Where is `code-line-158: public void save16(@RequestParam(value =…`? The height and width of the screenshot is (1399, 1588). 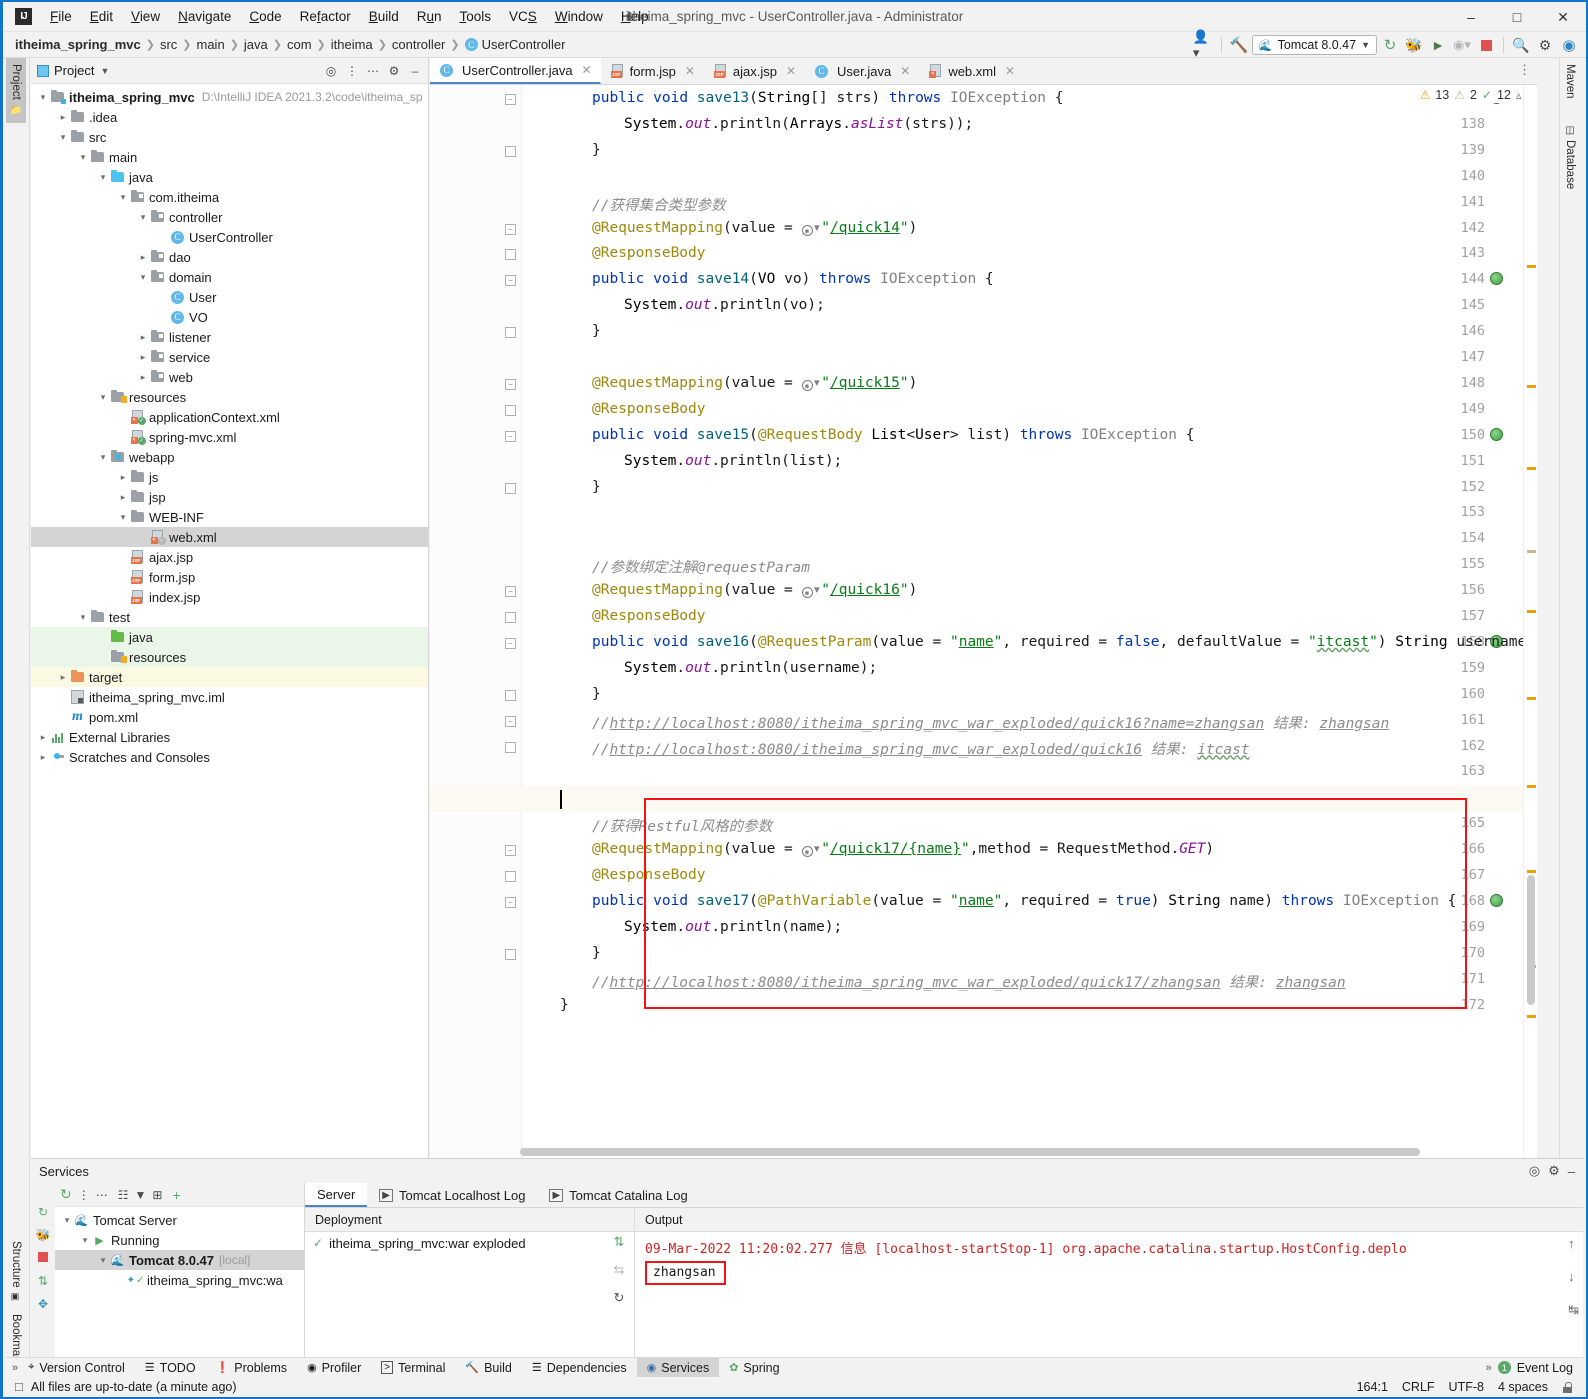 code-line-158: public void save16(@RequestParam(value =… is located at coordinates (1064, 642).